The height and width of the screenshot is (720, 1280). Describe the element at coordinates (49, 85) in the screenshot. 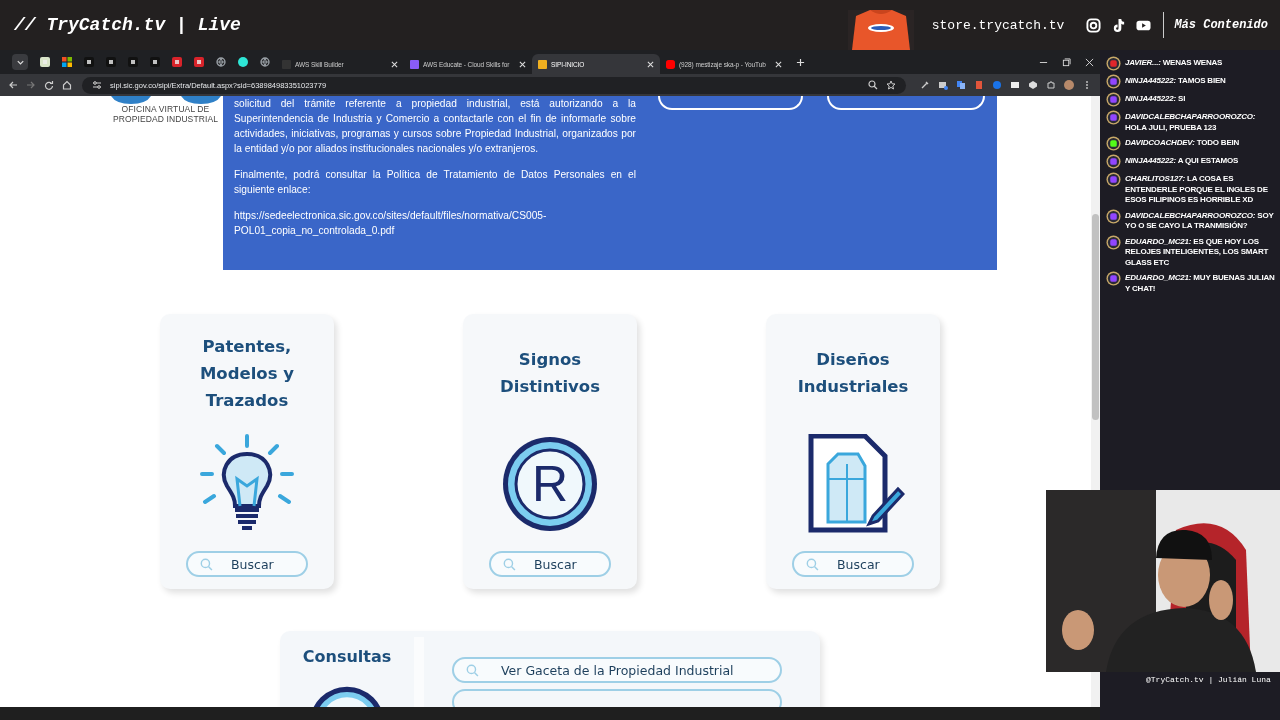

I see `reload-icon` at that location.